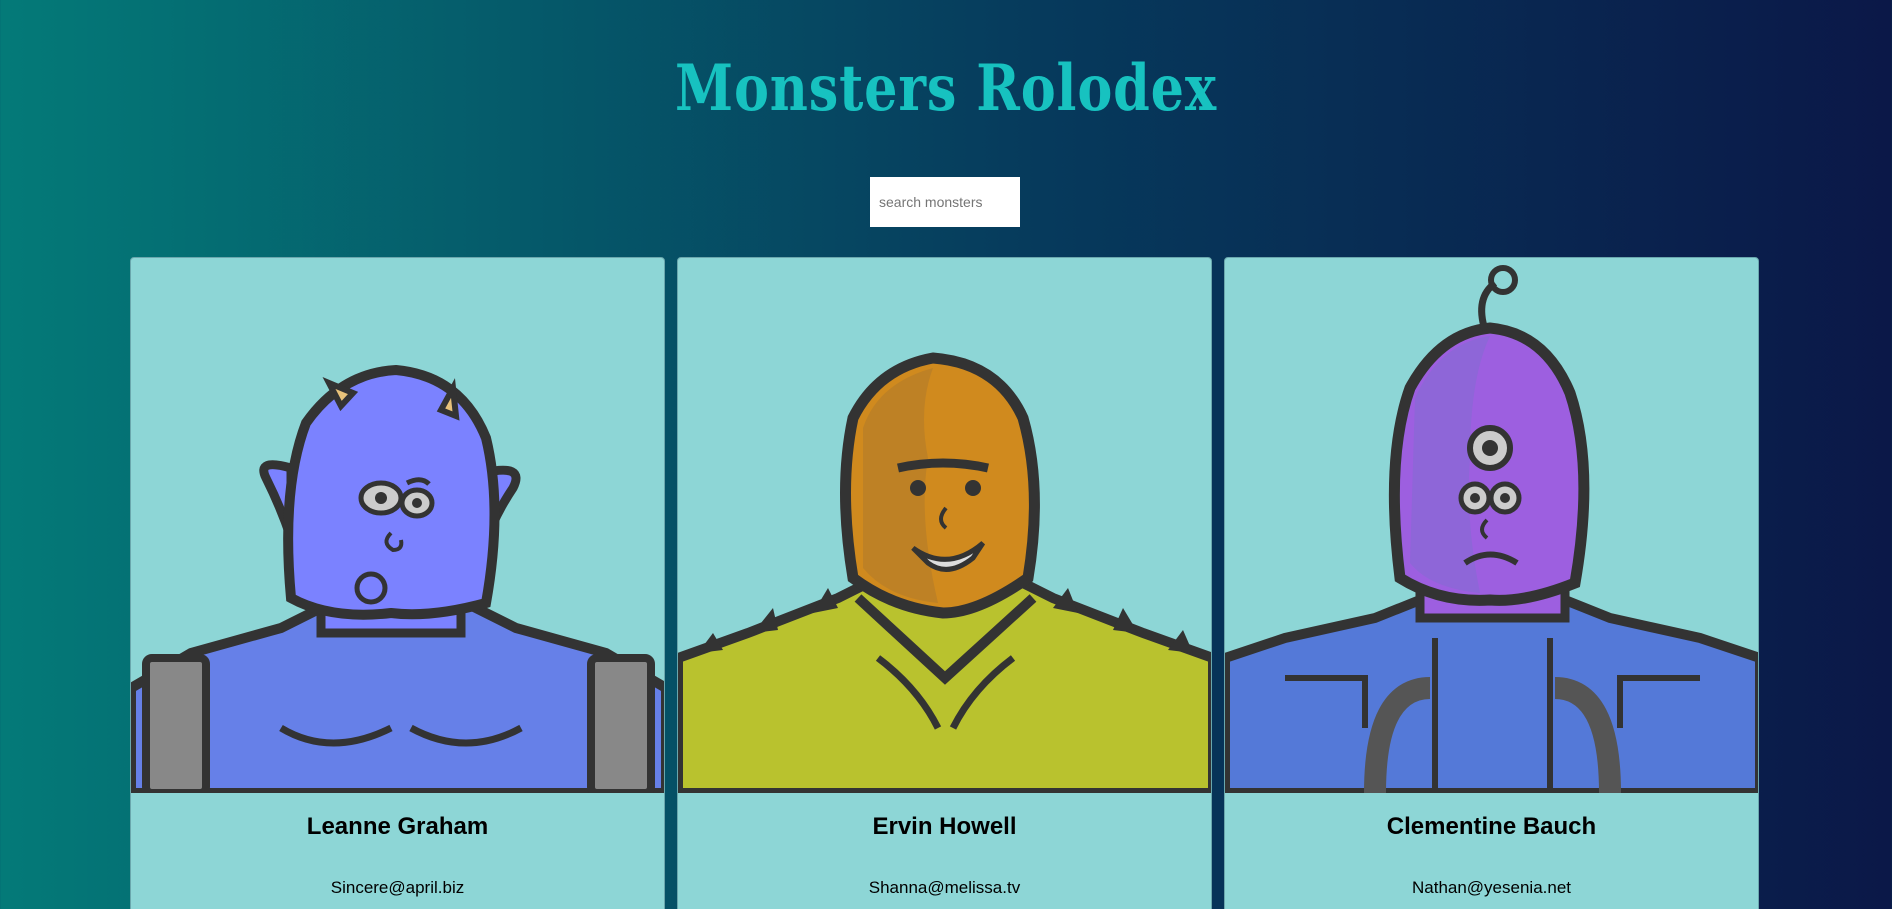 This screenshot has width=1892, height=909. What do you see at coordinates (944, 826) in the screenshot?
I see `monster-name: Ervin Howell` at bounding box center [944, 826].